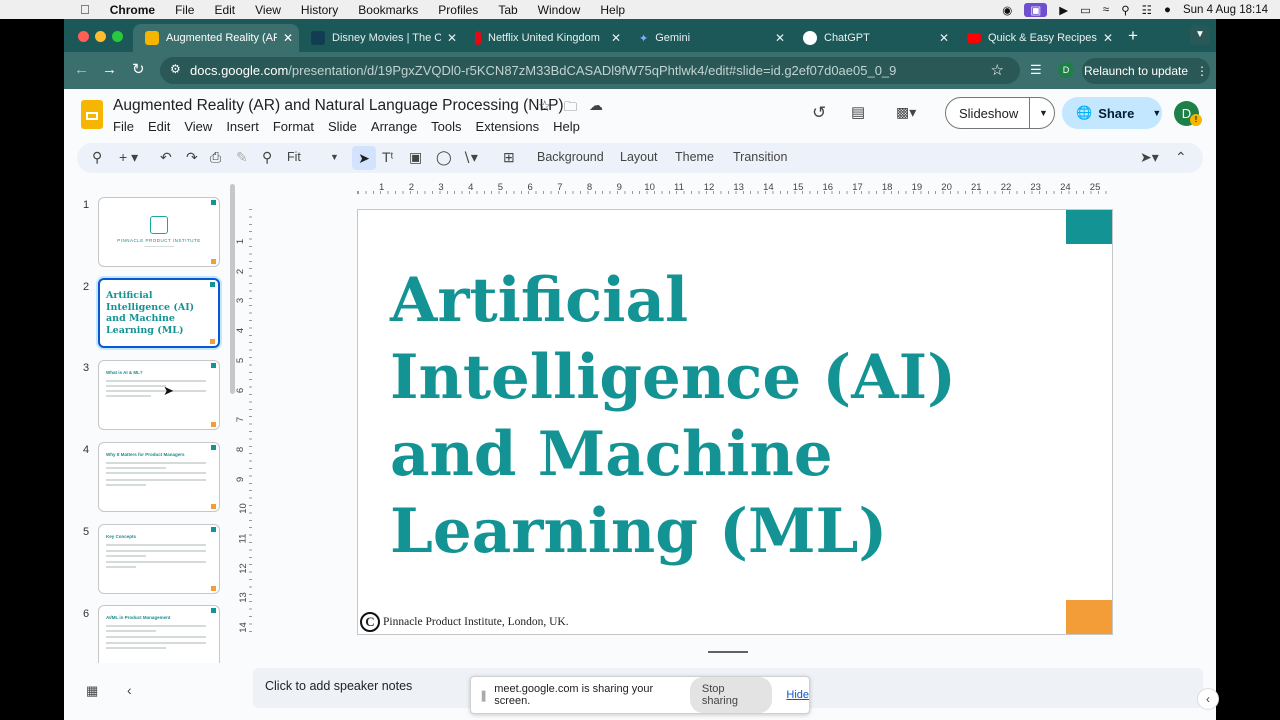 The image size is (1280, 720). Describe the element at coordinates (159, 477) in the screenshot. I see `slide-thumbnail-4: Why It Matters for Product Managers` at that location.